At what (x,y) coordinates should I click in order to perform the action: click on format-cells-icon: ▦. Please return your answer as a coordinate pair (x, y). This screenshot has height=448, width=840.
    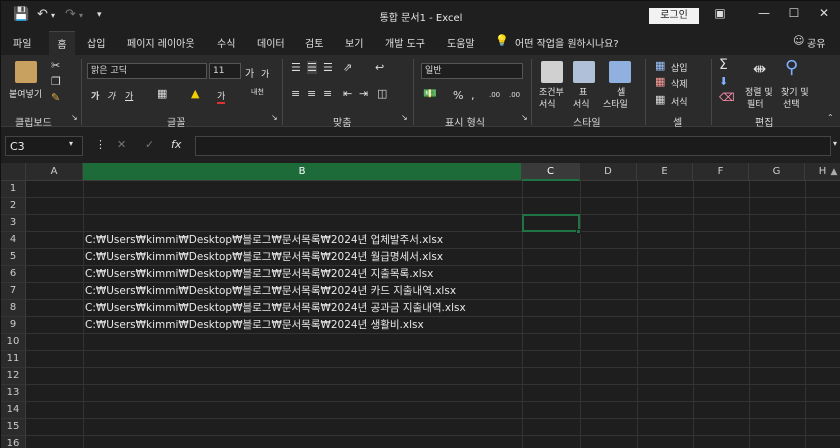
    Looking at the image, I should click on (660, 99).